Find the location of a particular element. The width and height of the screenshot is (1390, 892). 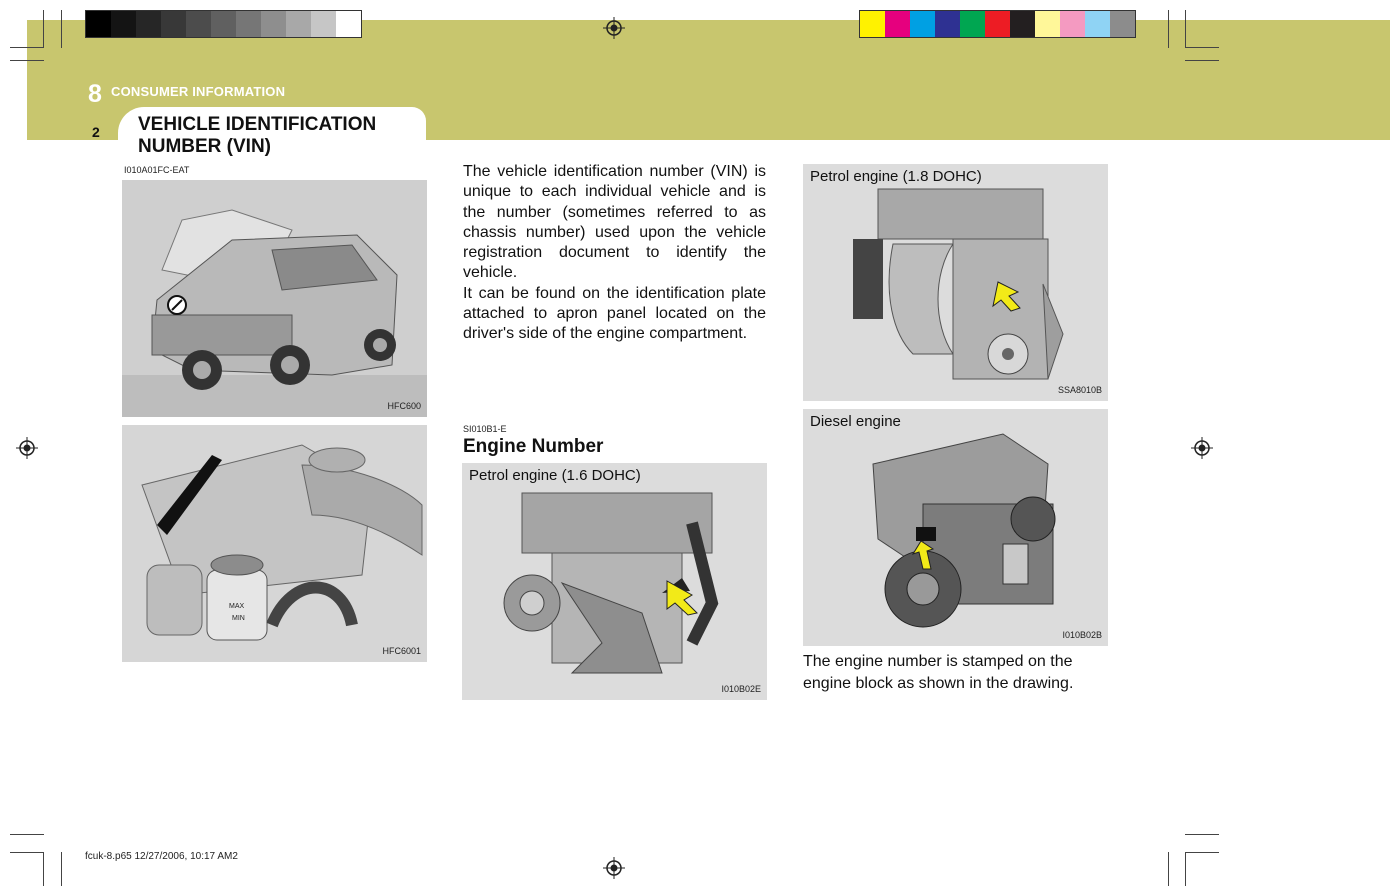

section-title: VEHICLE IDENTIFICATION NUMBER (VIN) is located at coordinates (257, 136).